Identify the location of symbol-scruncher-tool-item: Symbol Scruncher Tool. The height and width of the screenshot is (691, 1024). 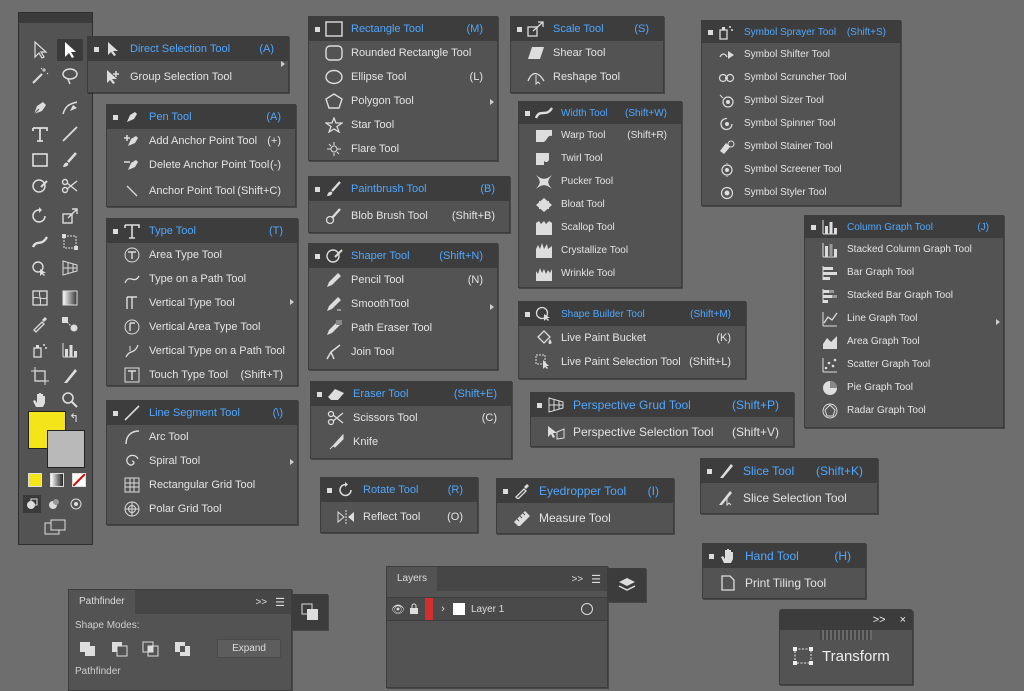
(801, 77).